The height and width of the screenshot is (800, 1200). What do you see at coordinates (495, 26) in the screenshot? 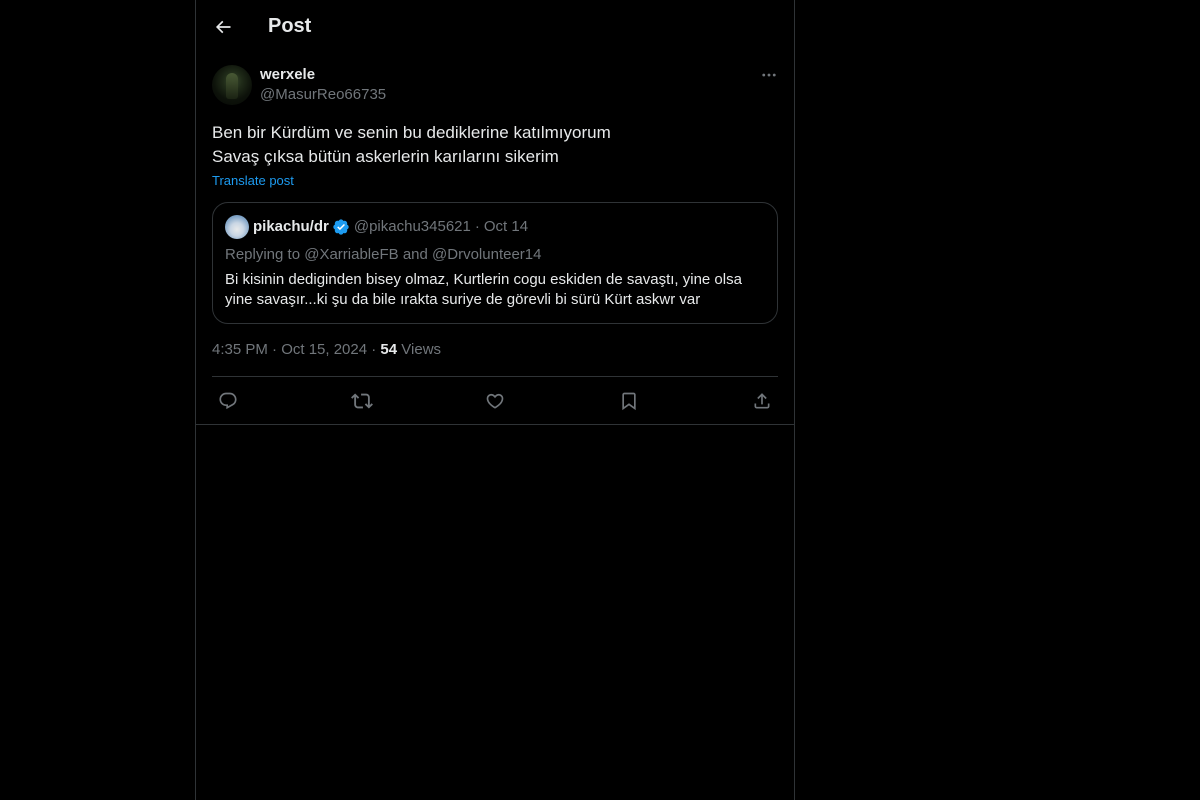
I see `header: Post` at bounding box center [495, 26].